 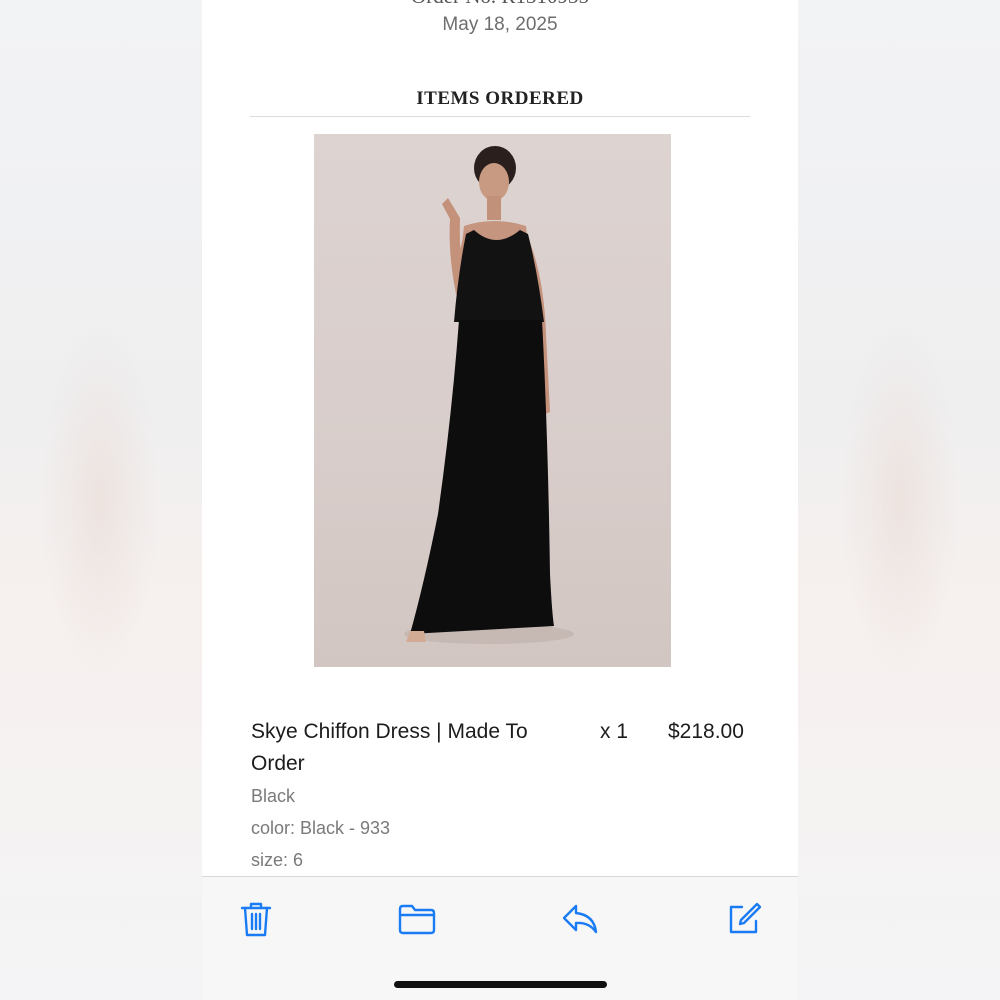 I want to click on mail-toolbar, so click(x=500, y=938).